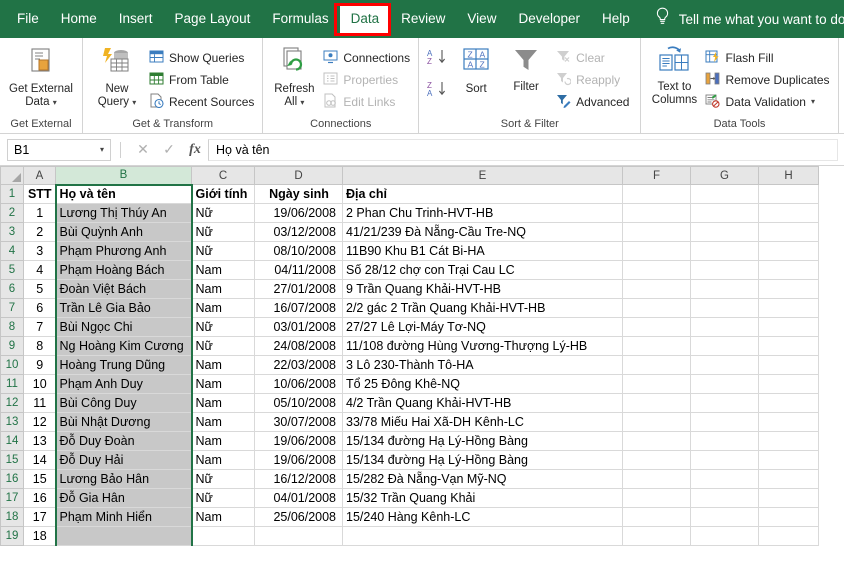 This screenshot has height=566, width=844. What do you see at coordinates (298, 517) in the screenshot?
I see `cell-dob: 25/06/2008` at bounding box center [298, 517].